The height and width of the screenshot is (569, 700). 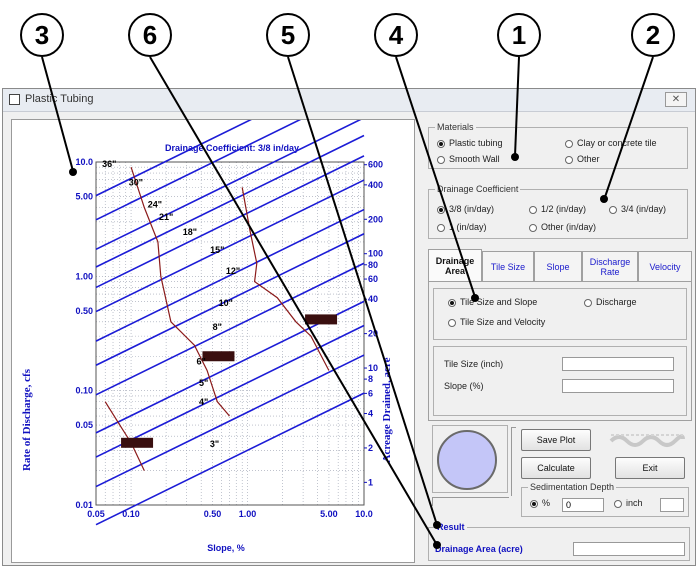 What do you see at coordinates (560, 381) in the screenshot?
I see `inputs-group: Tile Size (inch) Slope (%)` at bounding box center [560, 381].